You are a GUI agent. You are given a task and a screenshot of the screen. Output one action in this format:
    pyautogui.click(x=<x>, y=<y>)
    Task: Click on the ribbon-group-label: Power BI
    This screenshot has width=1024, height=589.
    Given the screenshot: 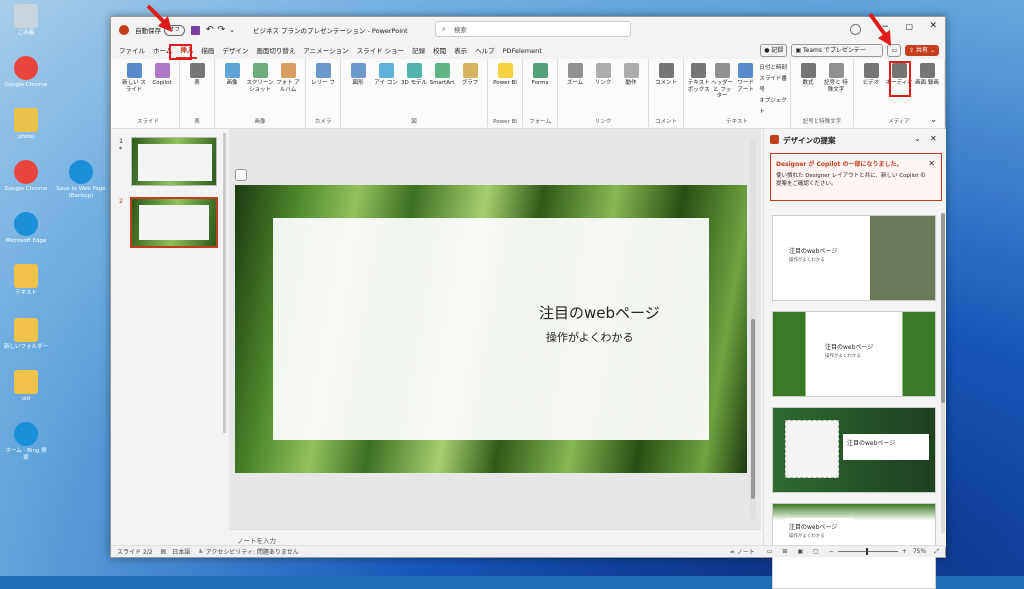 What is the action you would take?
    pyautogui.click(x=505, y=122)
    